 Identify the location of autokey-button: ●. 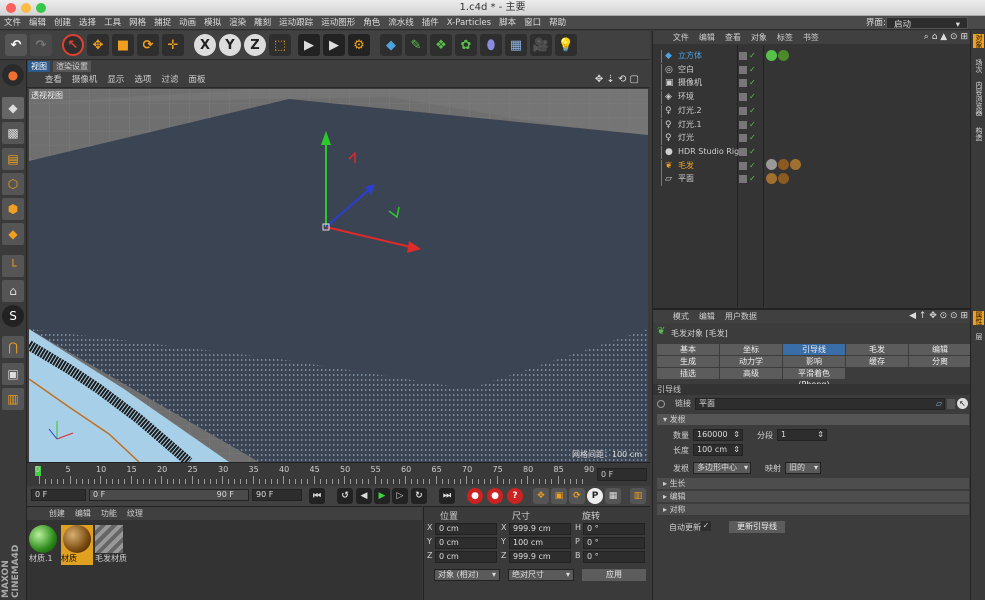
(495, 496).